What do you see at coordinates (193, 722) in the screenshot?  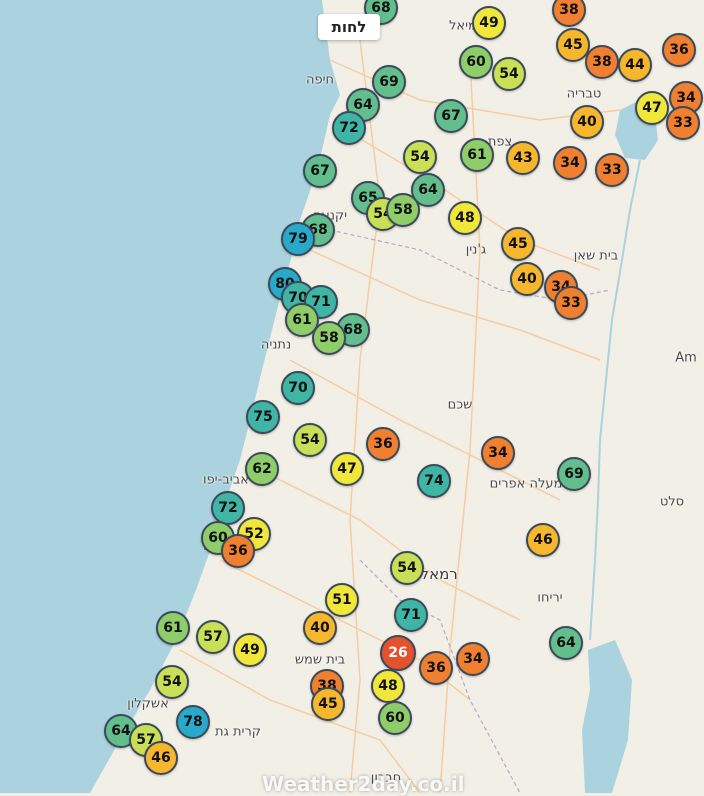 I see `humidity-station-marker: 78` at bounding box center [193, 722].